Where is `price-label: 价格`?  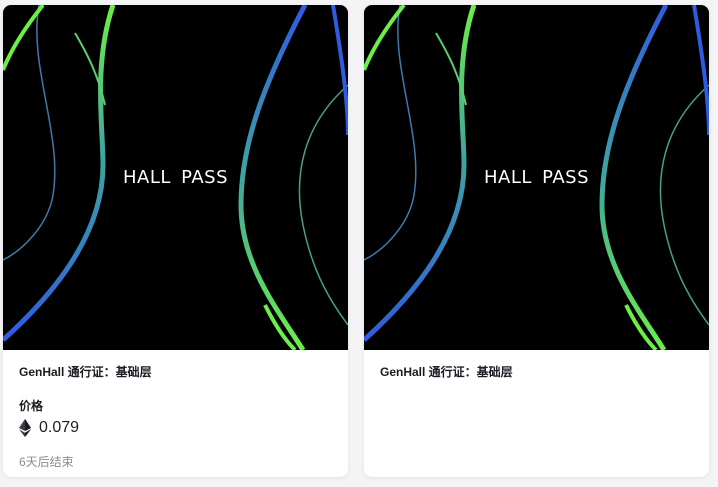
price-label: 价格 is located at coordinates (31, 406).